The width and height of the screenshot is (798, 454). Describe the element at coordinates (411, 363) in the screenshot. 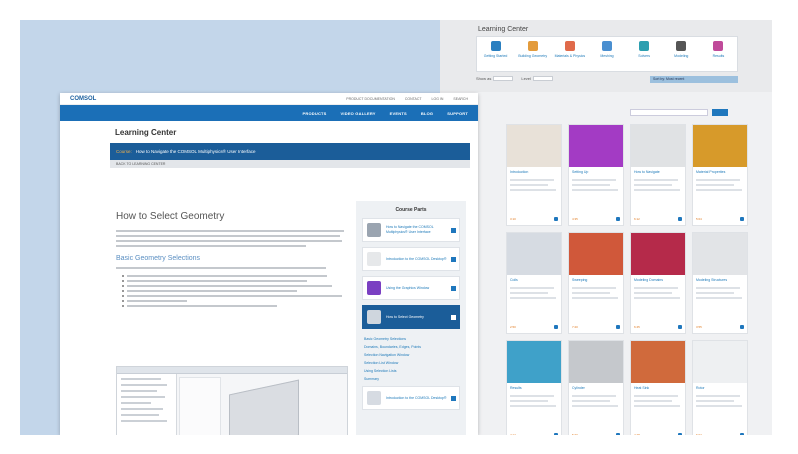

I see `sidebar-link: Selection List Window` at that location.